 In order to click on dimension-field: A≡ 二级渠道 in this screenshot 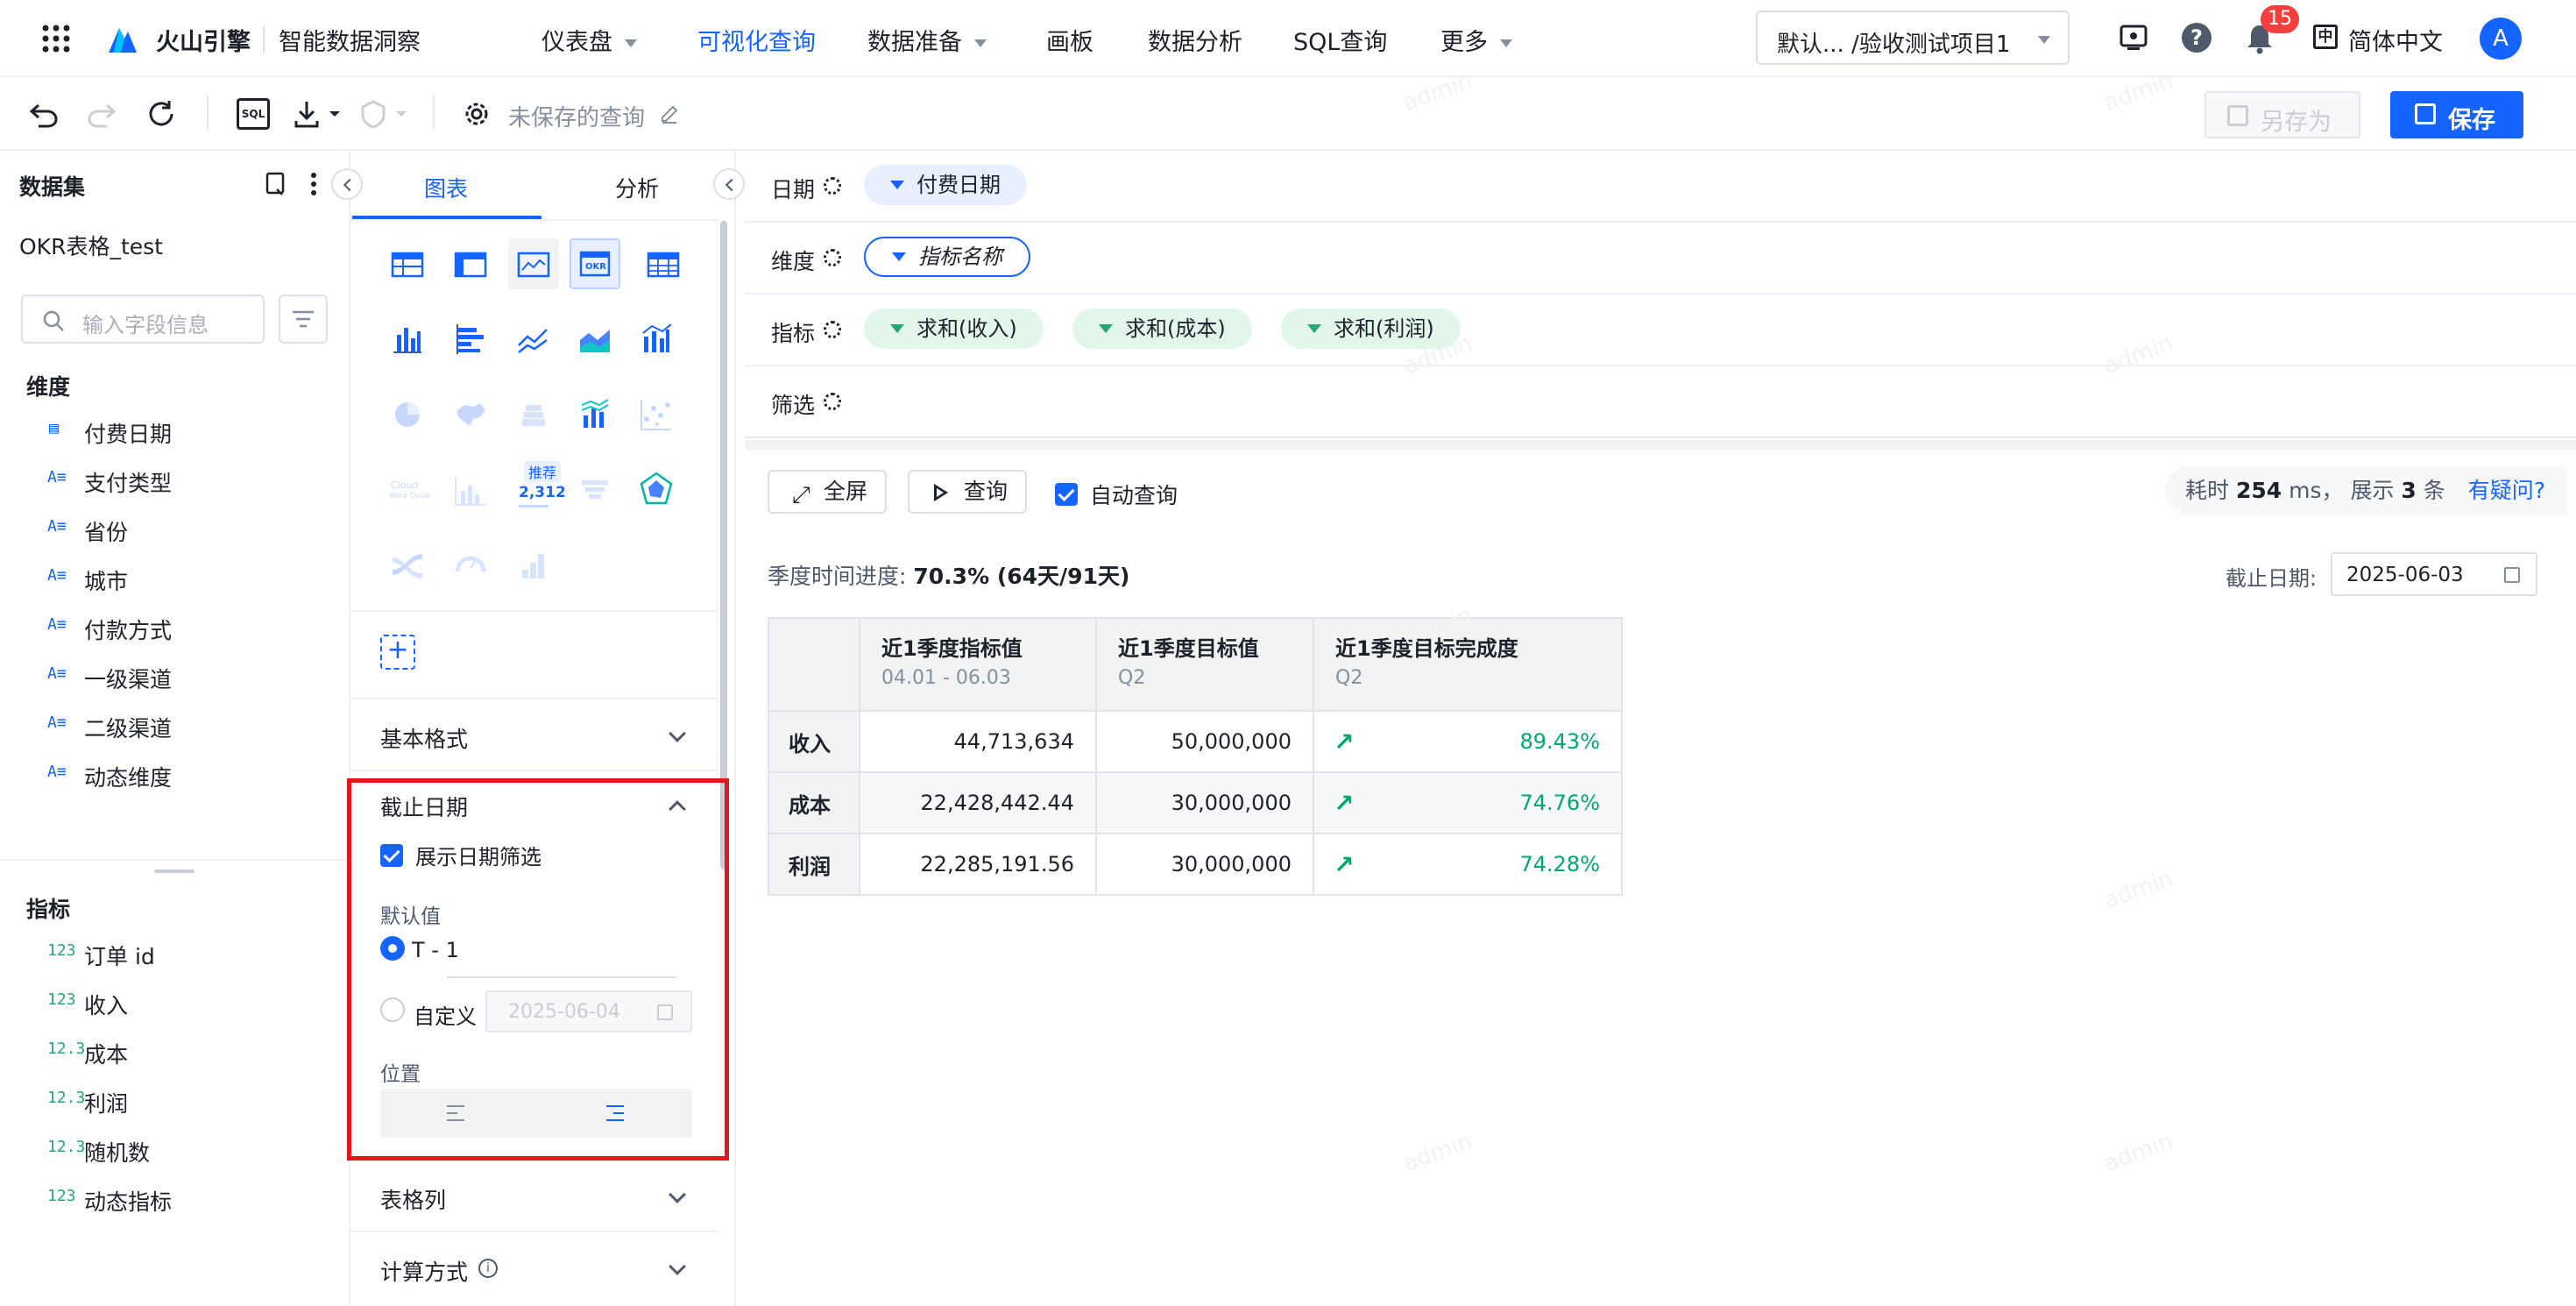, I will do `click(109, 728)`.